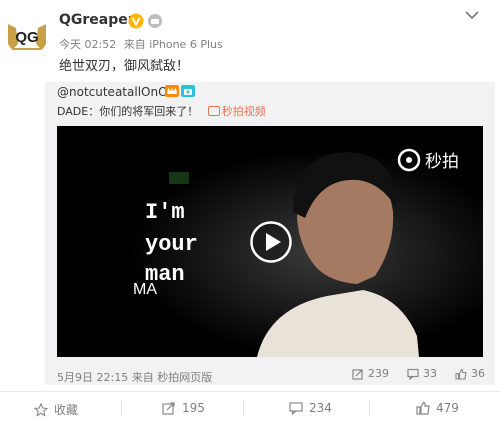 This screenshot has width=500, height=421. I want to click on chevron-down-icon, so click(472, 15).